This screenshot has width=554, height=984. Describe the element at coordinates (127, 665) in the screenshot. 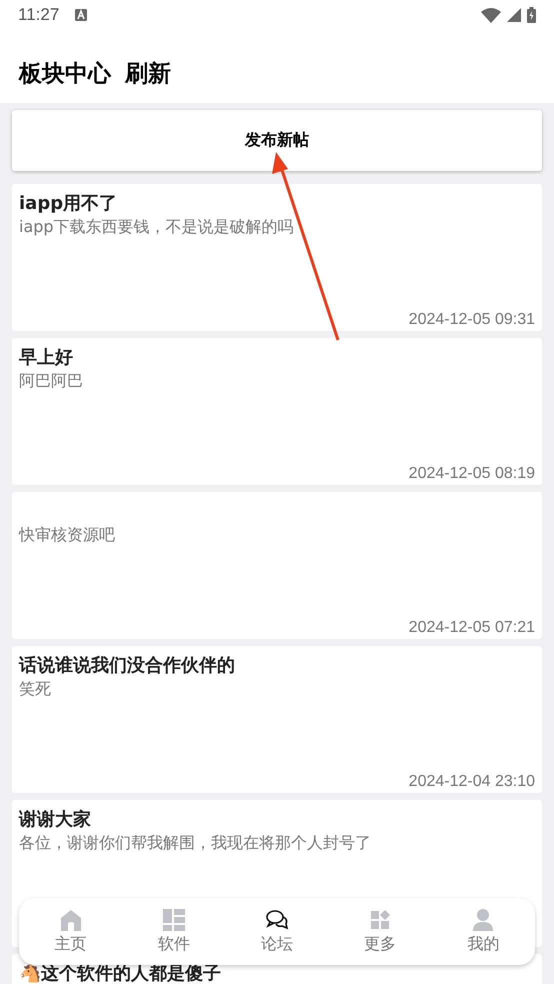

I see `post-title: 话说谁说我们没合作伙伴的` at that location.